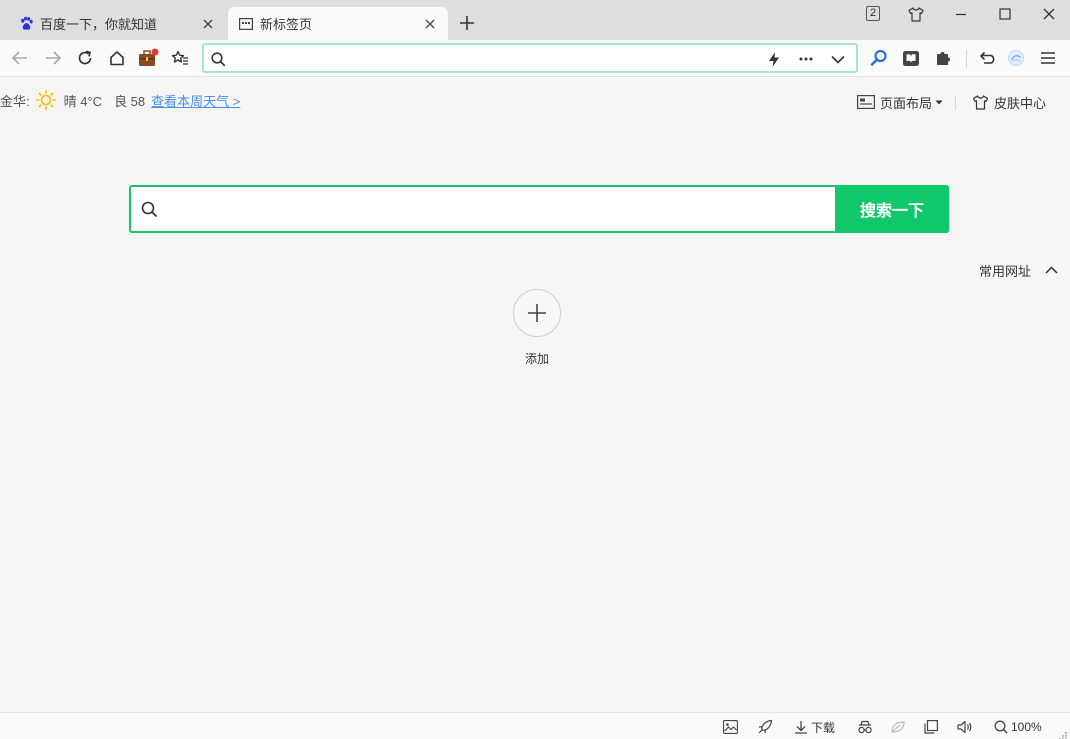 This screenshot has height=739, width=1070. I want to click on home-icon, so click(117, 58).